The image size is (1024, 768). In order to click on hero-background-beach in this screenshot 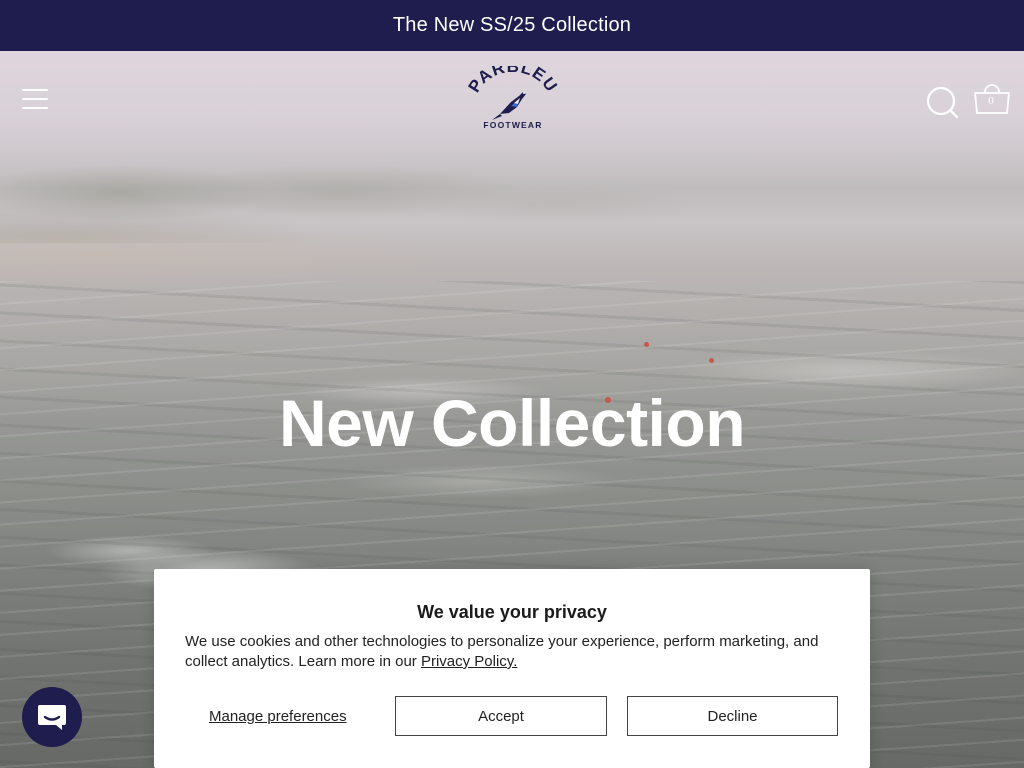, I will do `click(230, 256)`.